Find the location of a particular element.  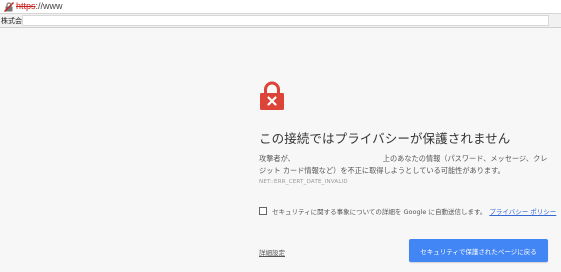

bookmarks-bar: 株式会社 is located at coordinates (280, 21).